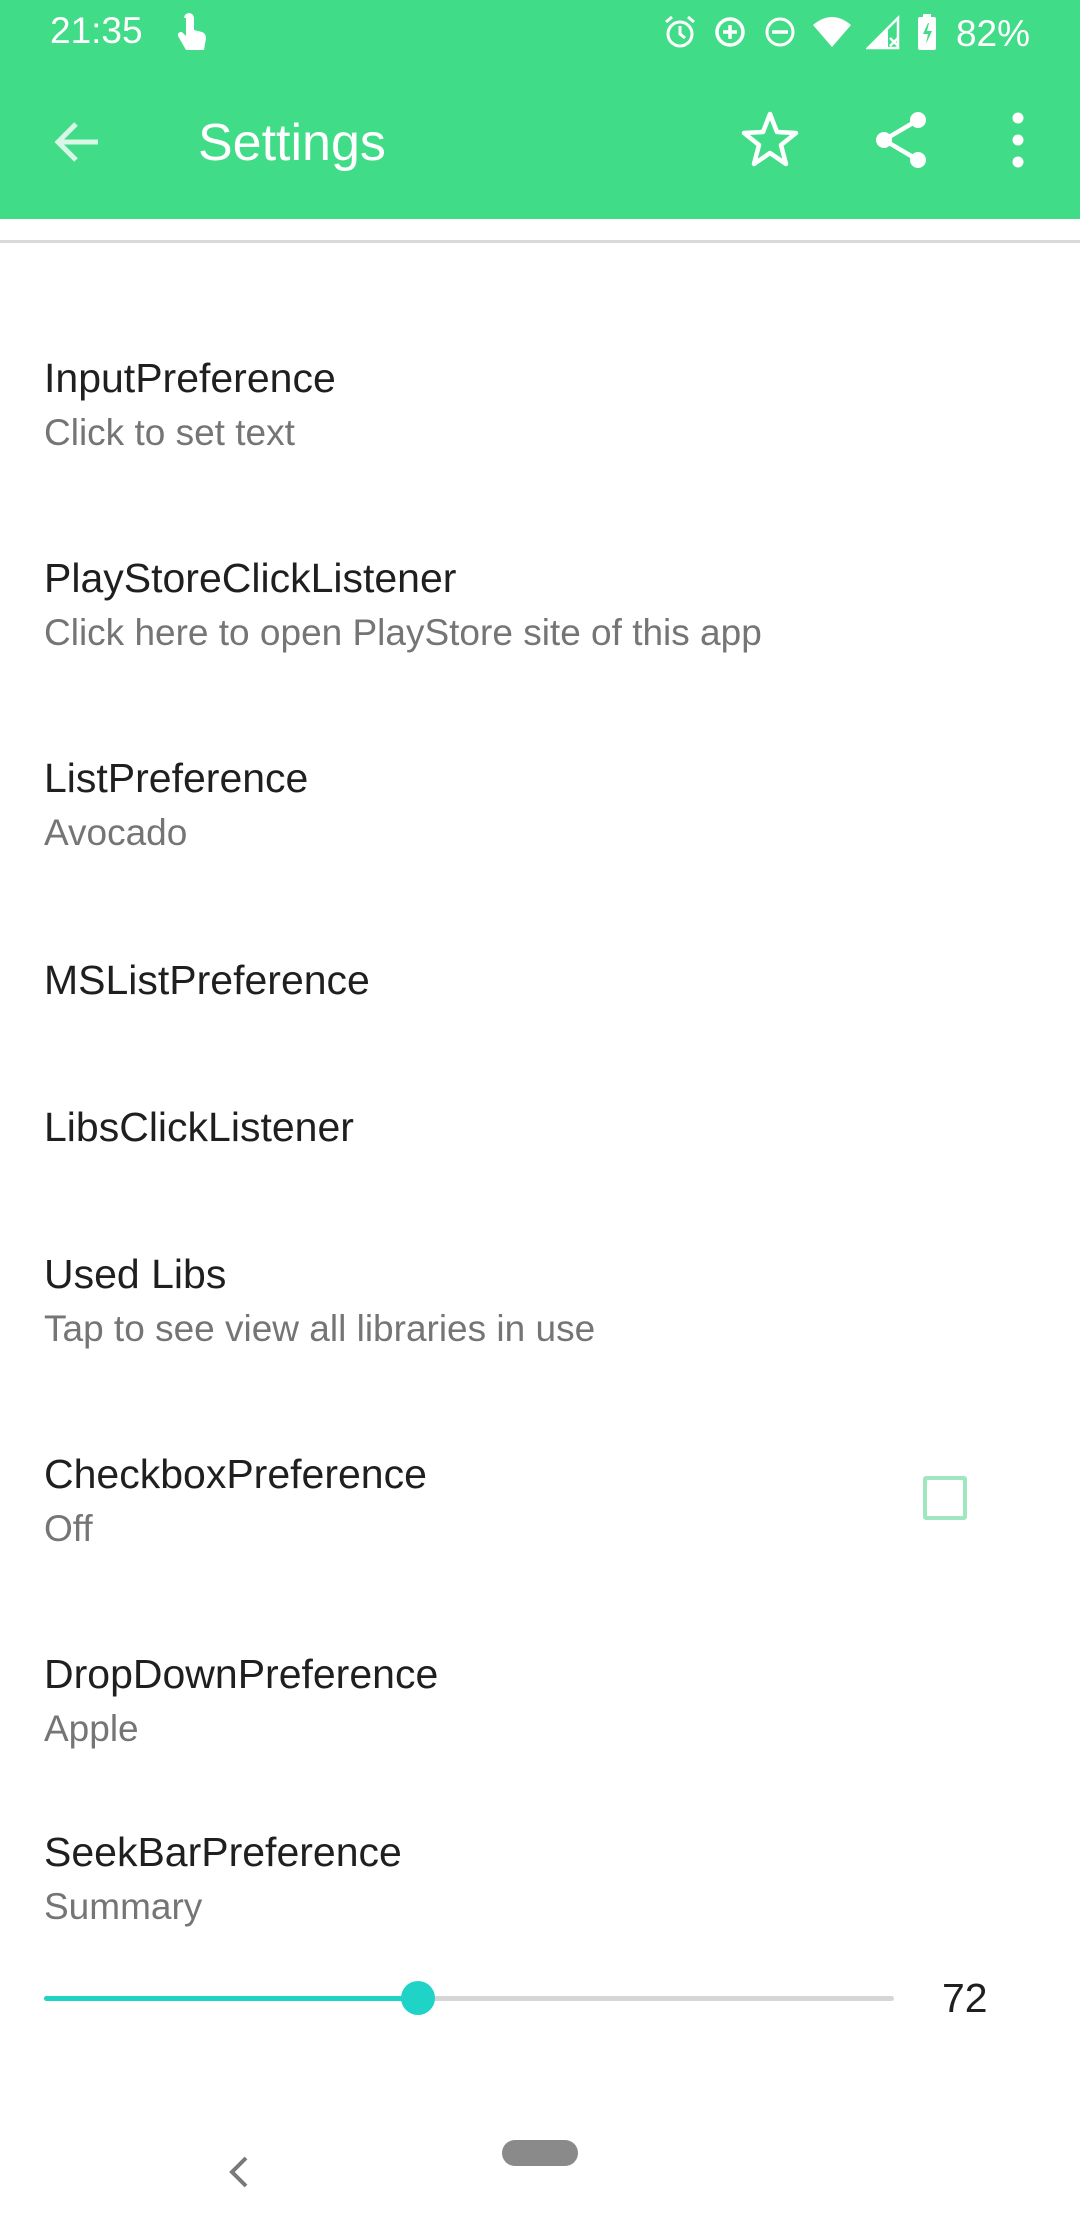  I want to click on pref-title: Used Libs, so click(135, 1274).